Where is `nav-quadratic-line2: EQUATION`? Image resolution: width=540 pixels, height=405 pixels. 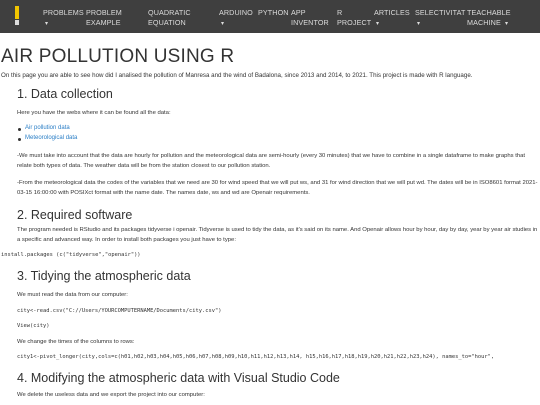 nav-quadratic-line2: EQUATION is located at coordinates (167, 22).